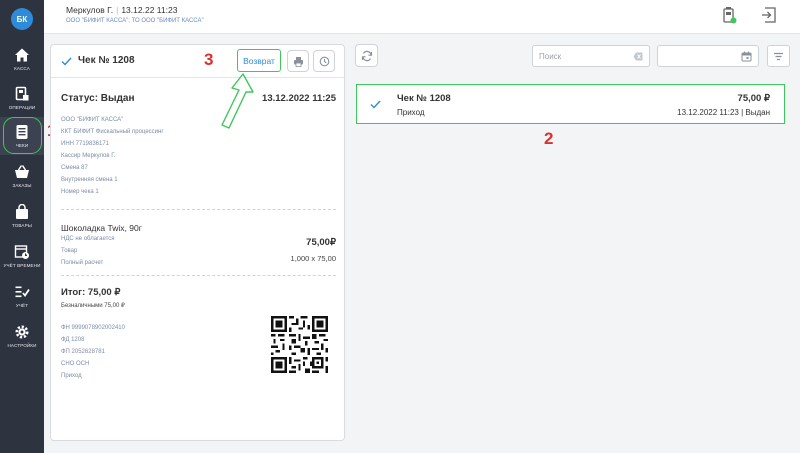 This screenshot has height=453, width=800. Describe the element at coordinates (22, 93) in the screenshot. I see `operations-icon` at that location.